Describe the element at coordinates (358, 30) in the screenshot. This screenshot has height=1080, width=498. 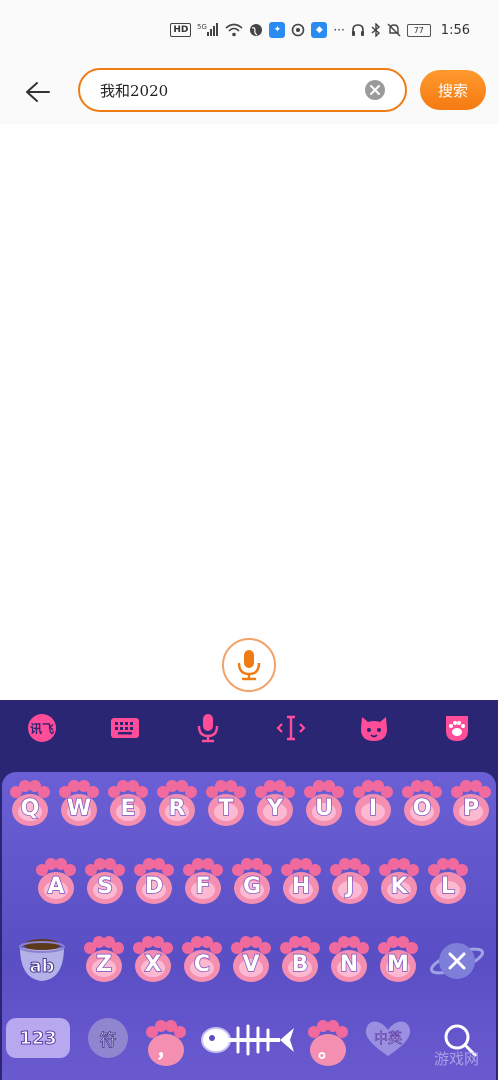
I see `headphones-icon` at that location.